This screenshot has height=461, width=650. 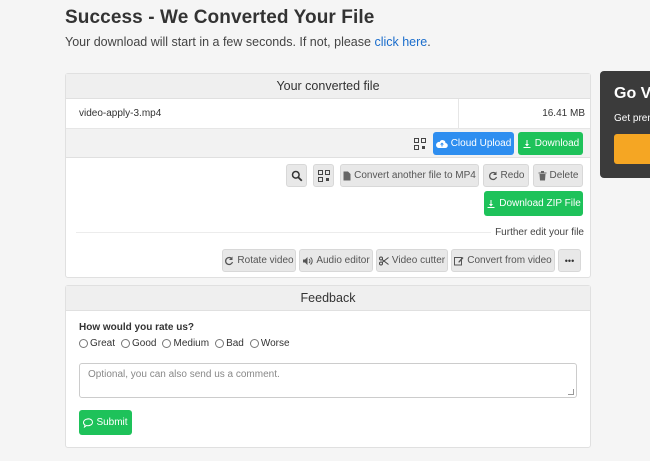 What do you see at coordinates (343, 260) in the screenshot?
I see `audio-editor-label: Audio editor` at bounding box center [343, 260].